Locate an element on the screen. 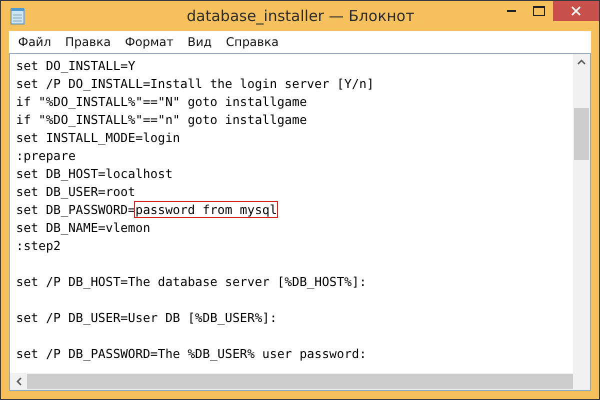  close-button is located at coordinates (576, 11).